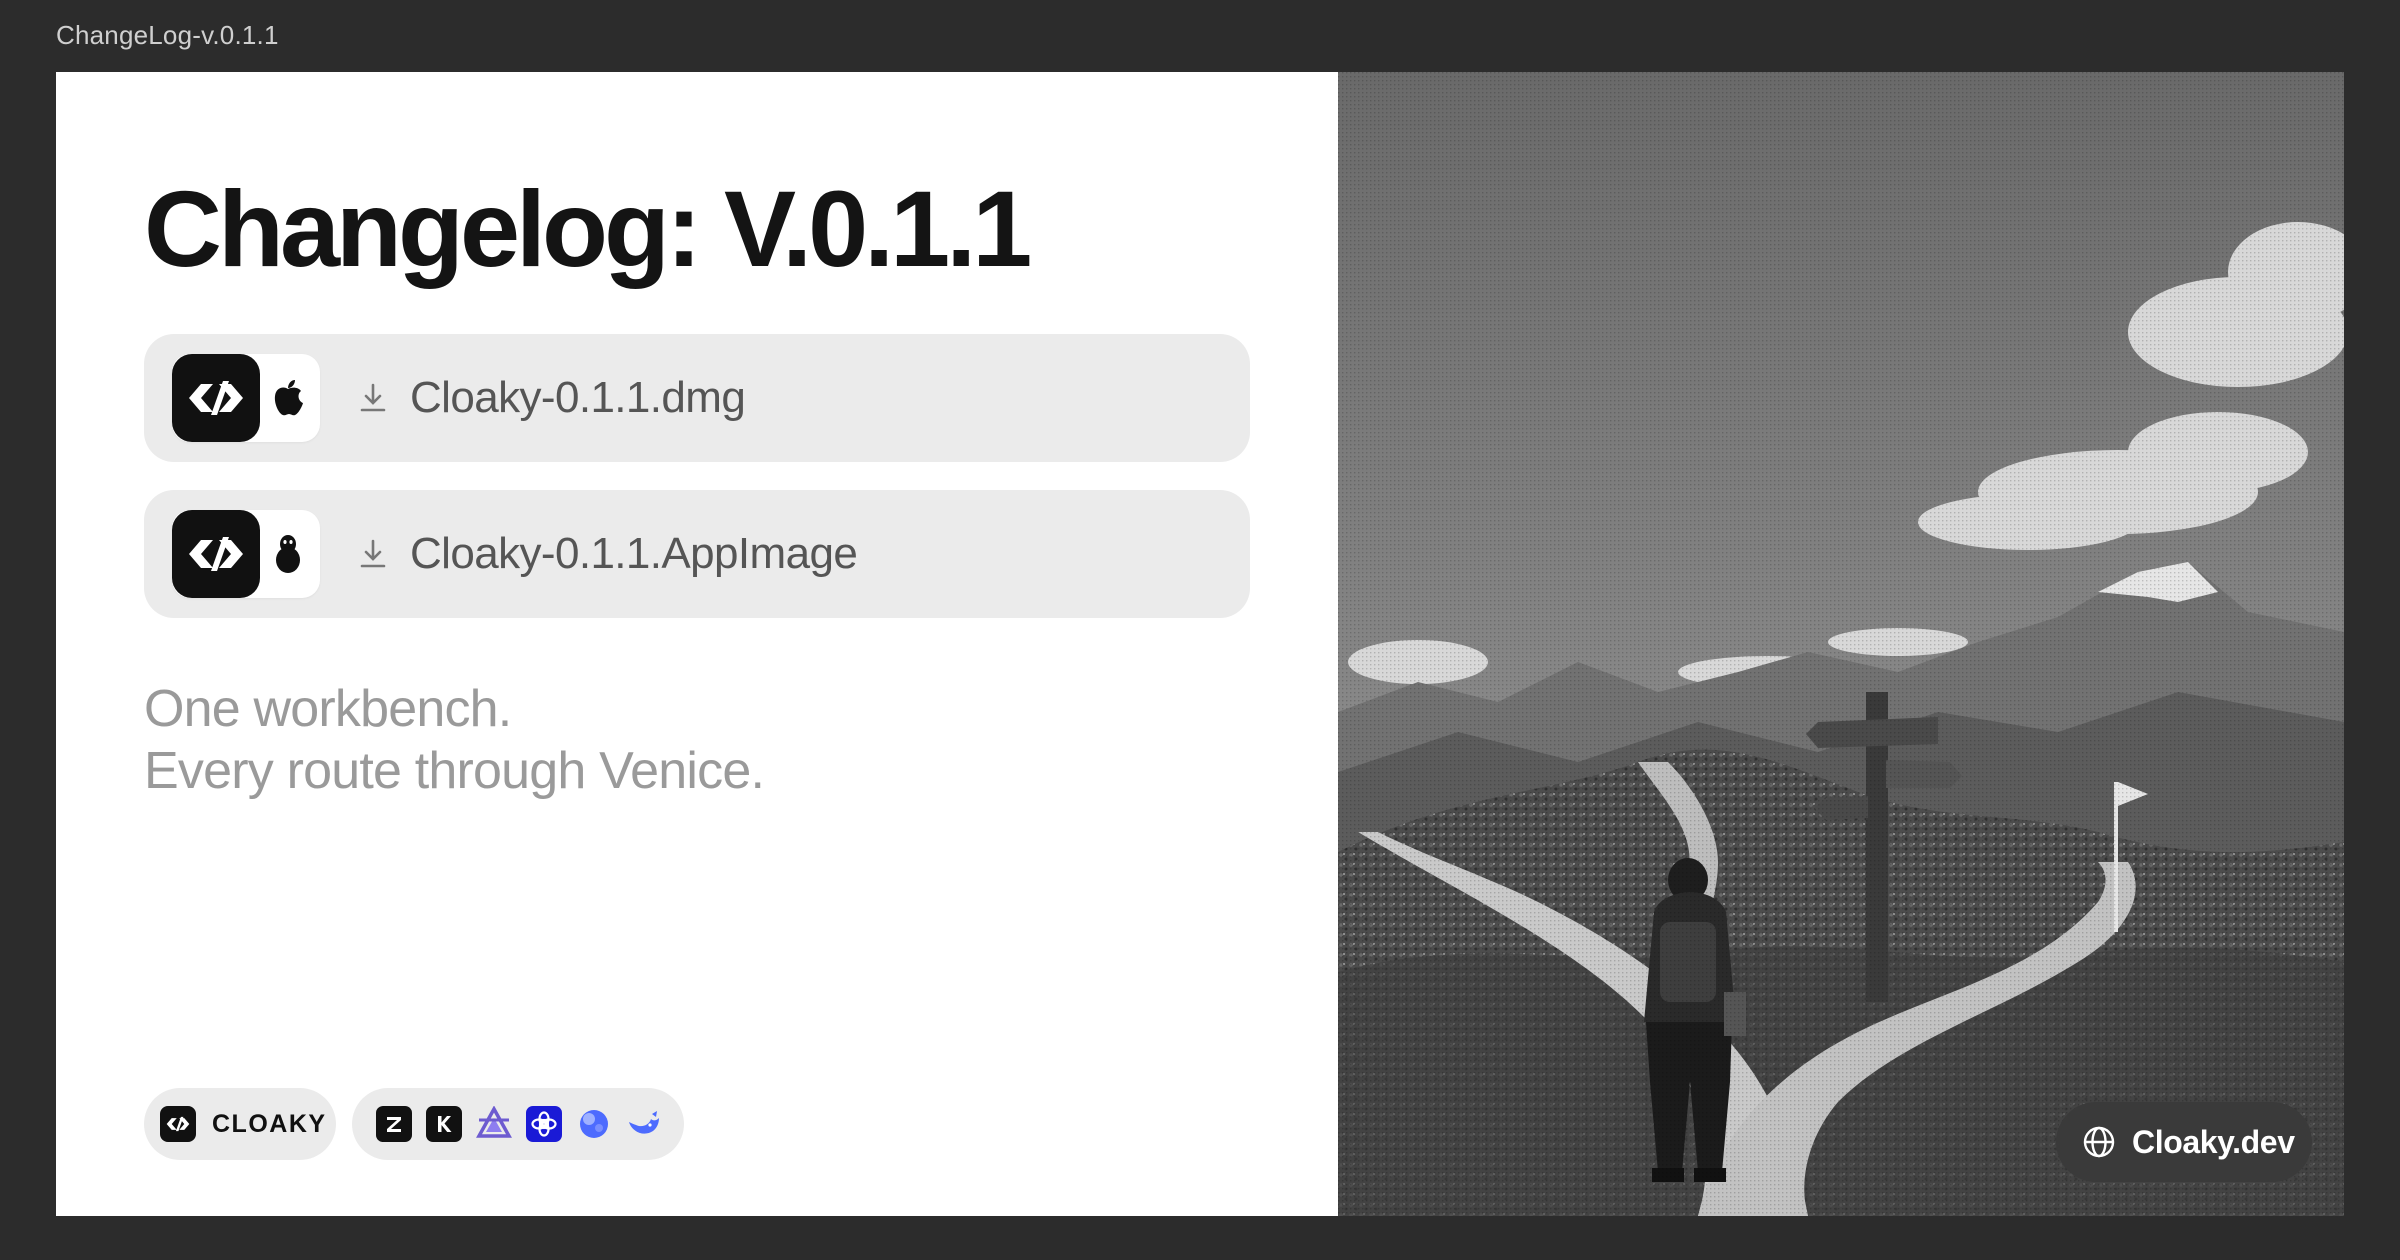 The height and width of the screenshot is (1260, 2400). What do you see at coordinates (394, 1124) in the screenshot?
I see `z-provider-icon` at bounding box center [394, 1124].